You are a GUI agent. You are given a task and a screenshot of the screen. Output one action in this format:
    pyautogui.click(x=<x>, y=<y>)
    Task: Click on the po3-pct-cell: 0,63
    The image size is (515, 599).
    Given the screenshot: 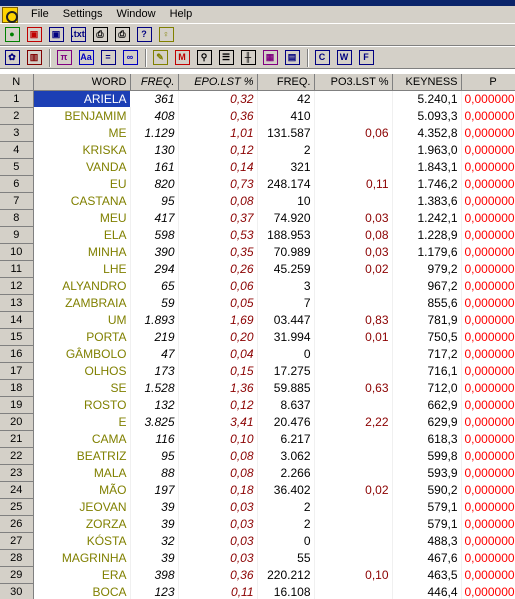 What is the action you would take?
    pyautogui.click(x=353, y=387)
    